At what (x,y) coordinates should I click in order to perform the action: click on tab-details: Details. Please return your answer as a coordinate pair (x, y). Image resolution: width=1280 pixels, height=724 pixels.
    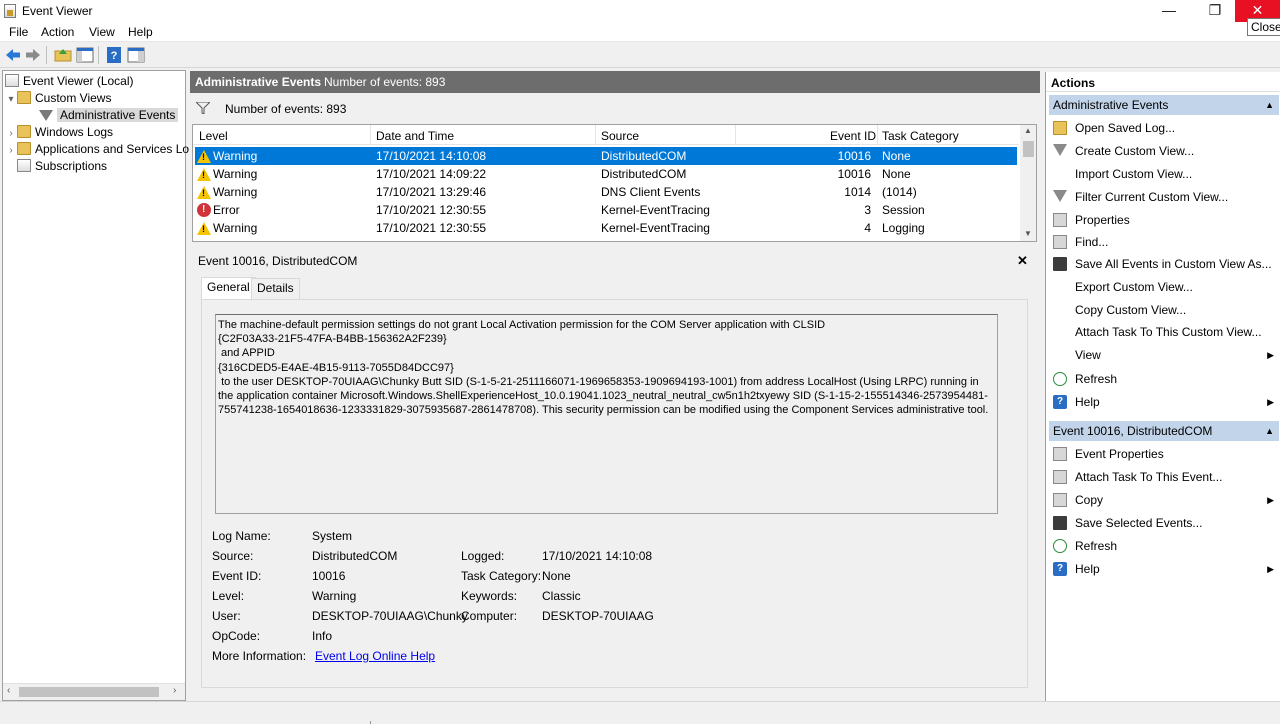
    Looking at the image, I should click on (275, 289).